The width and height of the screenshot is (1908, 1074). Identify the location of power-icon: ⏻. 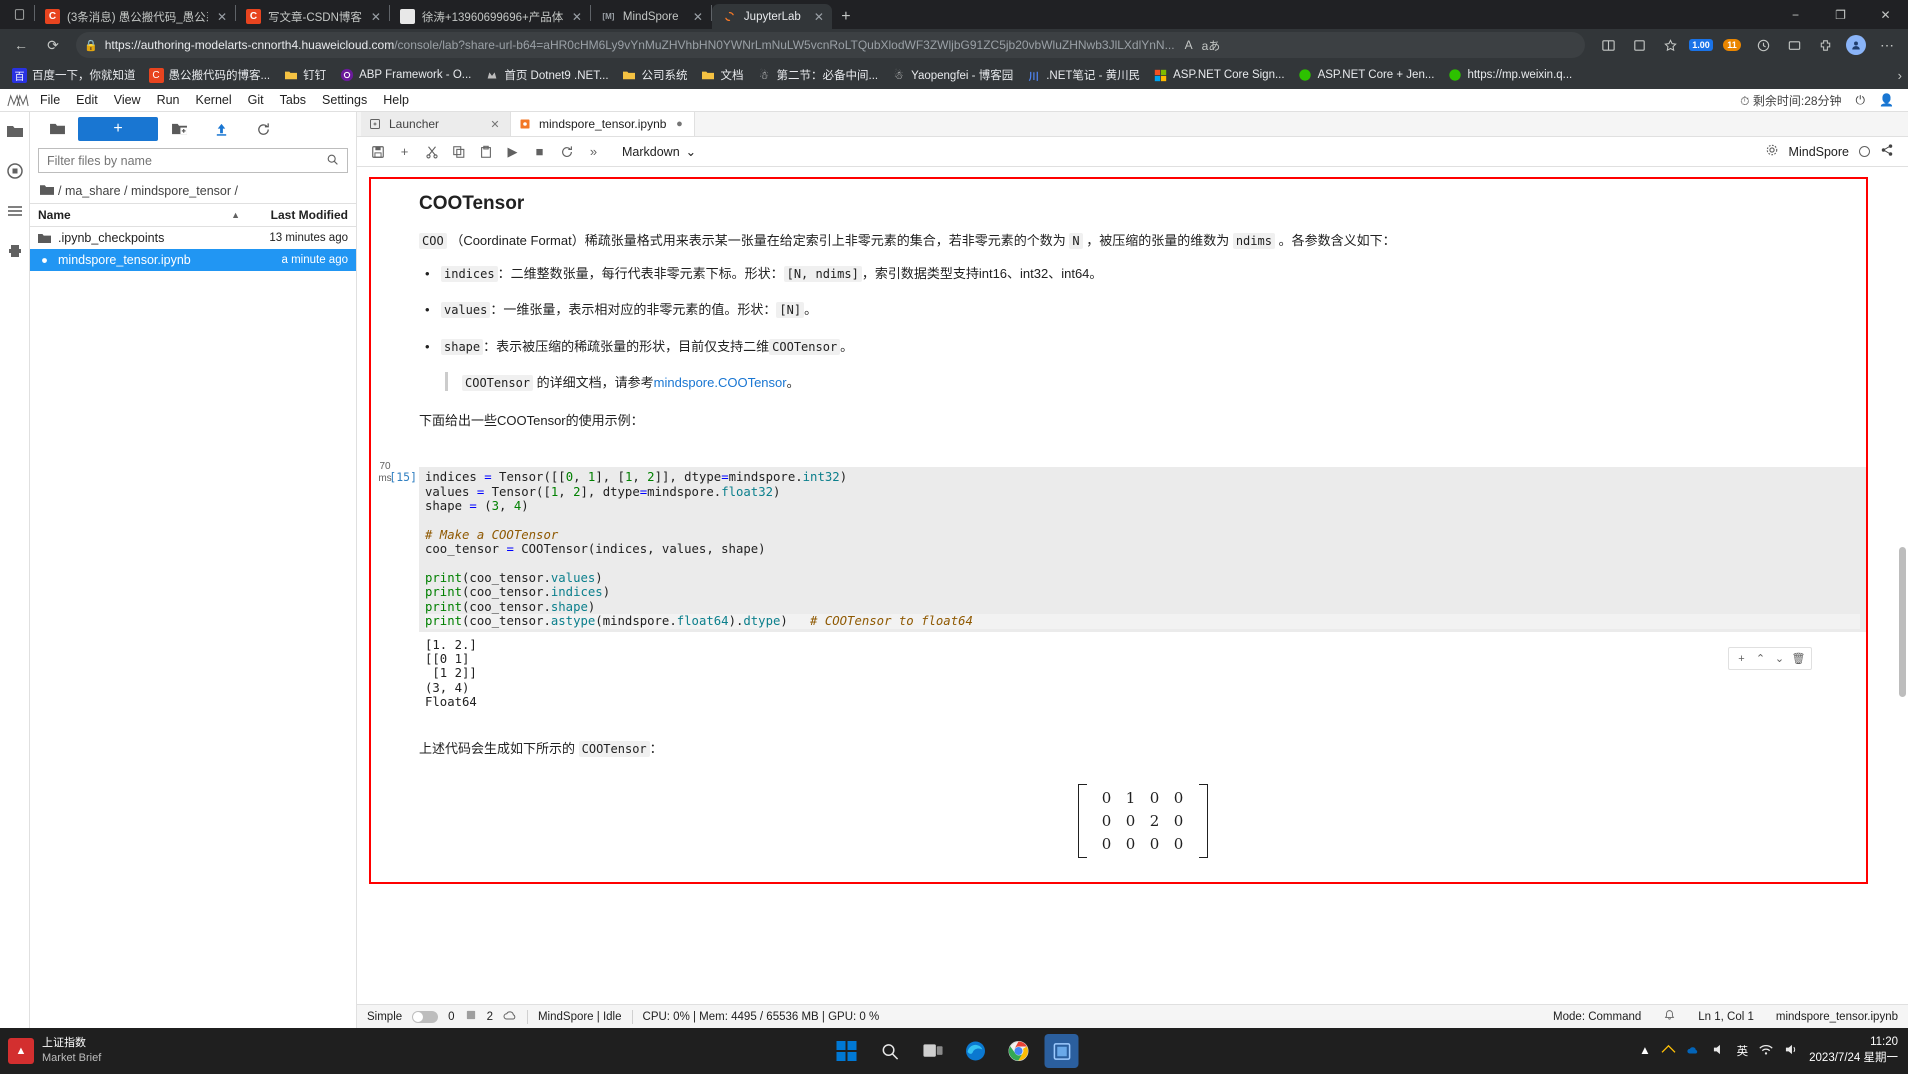
(1861, 100).